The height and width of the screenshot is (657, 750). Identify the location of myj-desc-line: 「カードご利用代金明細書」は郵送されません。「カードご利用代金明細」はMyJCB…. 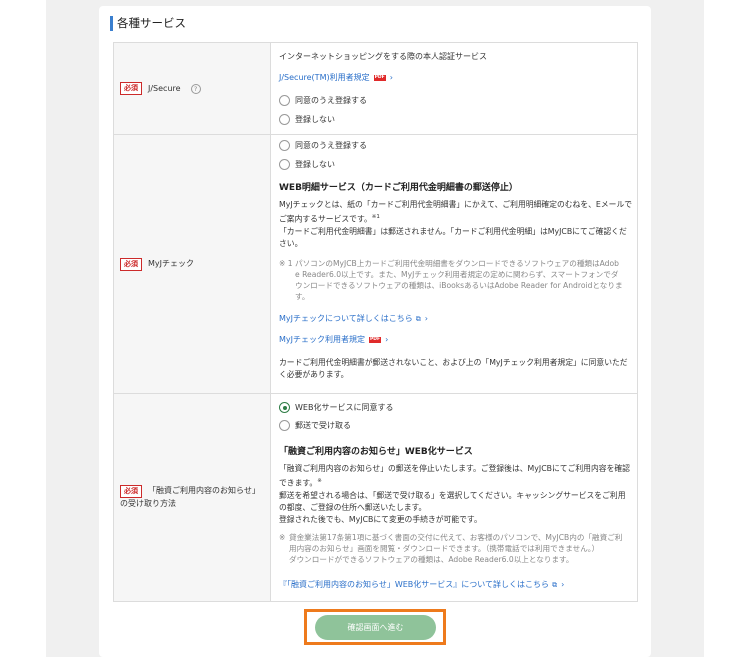
(453, 231).